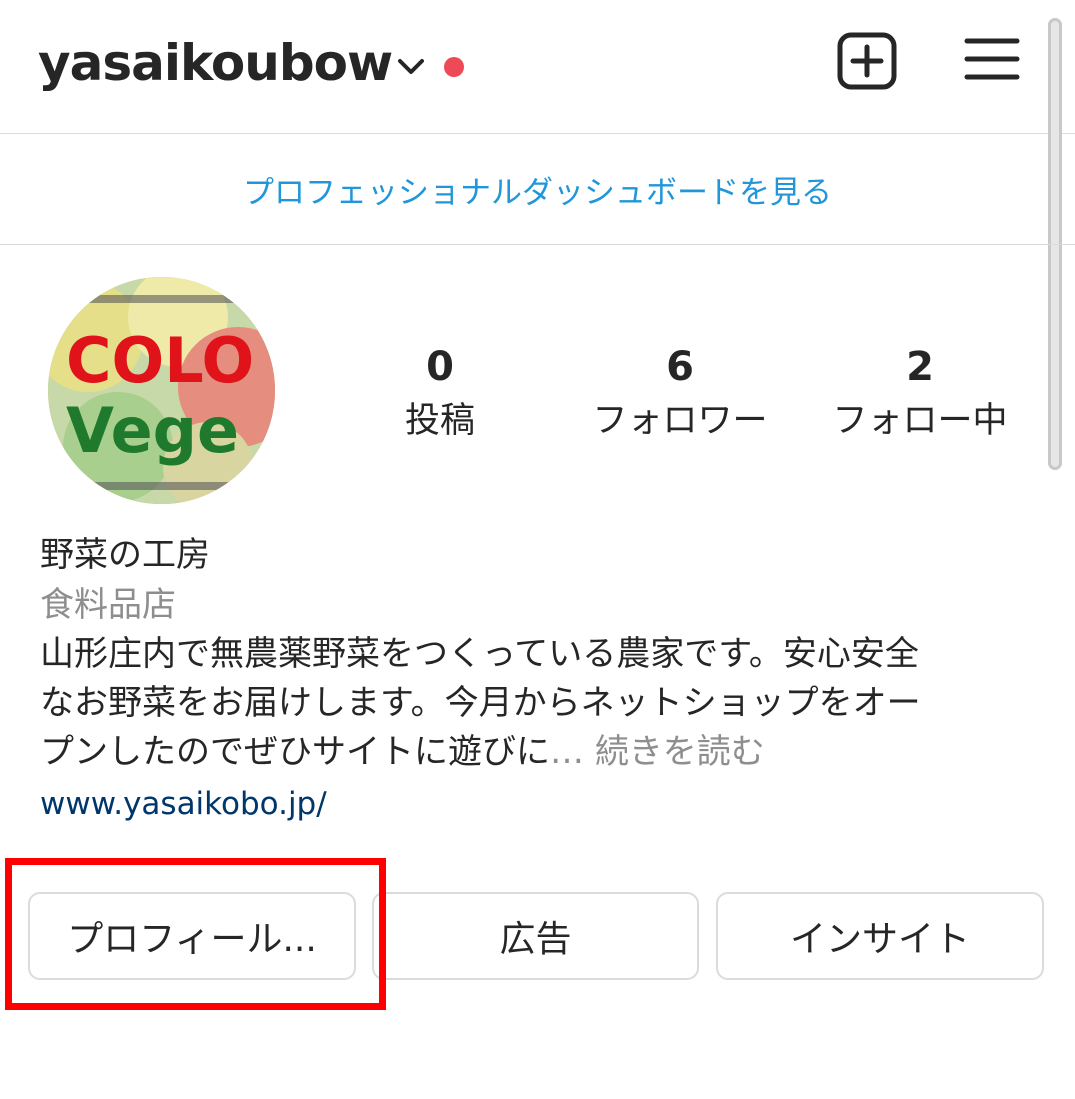 The image size is (1075, 1099). Describe the element at coordinates (537, 67) in the screenshot. I see `top-bar: yasaikoubow` at that location.